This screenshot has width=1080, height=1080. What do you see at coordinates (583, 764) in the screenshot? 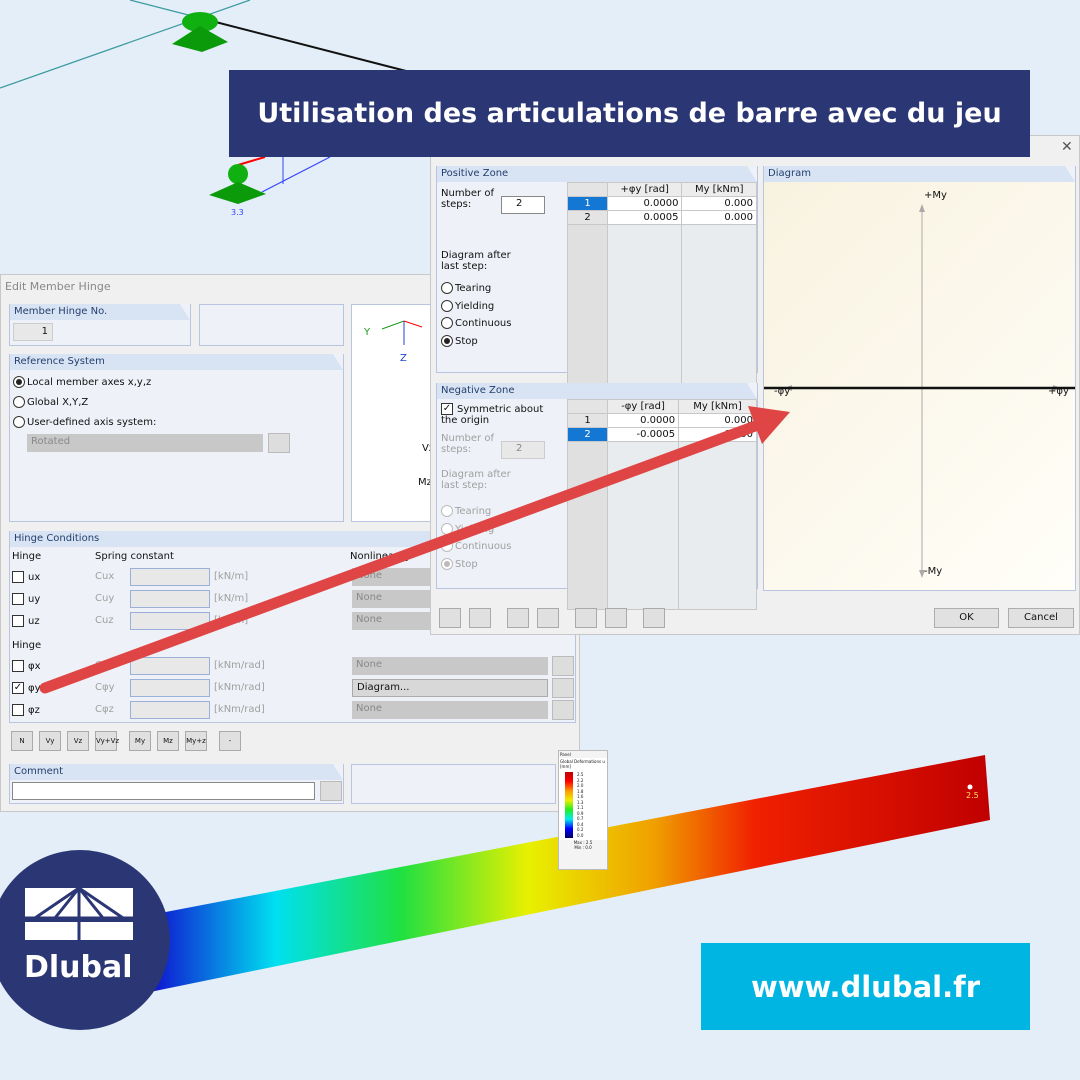
I see `panel-subtitle: Global Deformations u [mm]` at bounding box center [583, 764].